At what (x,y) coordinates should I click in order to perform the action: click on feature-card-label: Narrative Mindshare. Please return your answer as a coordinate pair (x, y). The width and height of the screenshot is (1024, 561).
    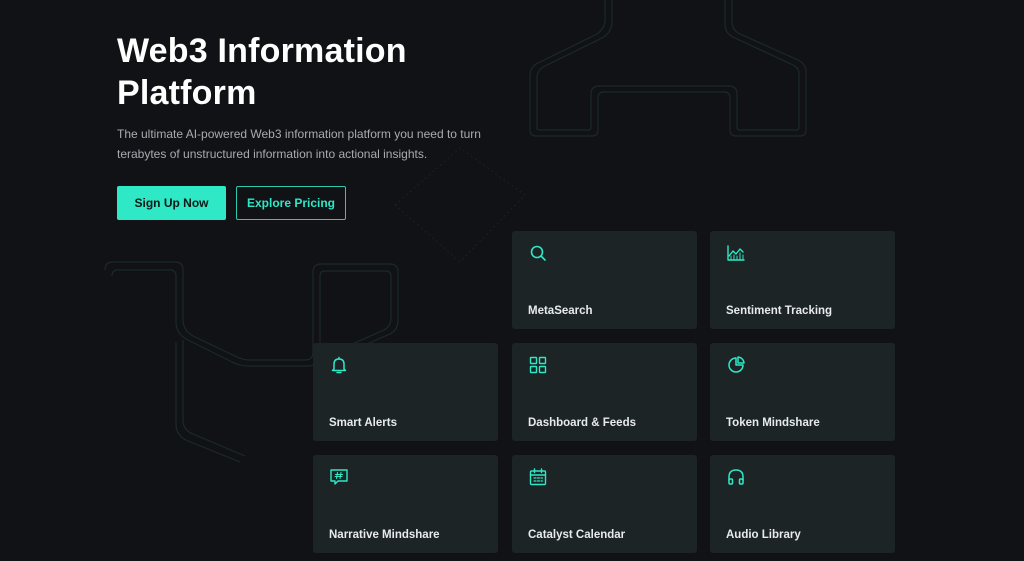
    Looking at the image, I should click on (384, 535).